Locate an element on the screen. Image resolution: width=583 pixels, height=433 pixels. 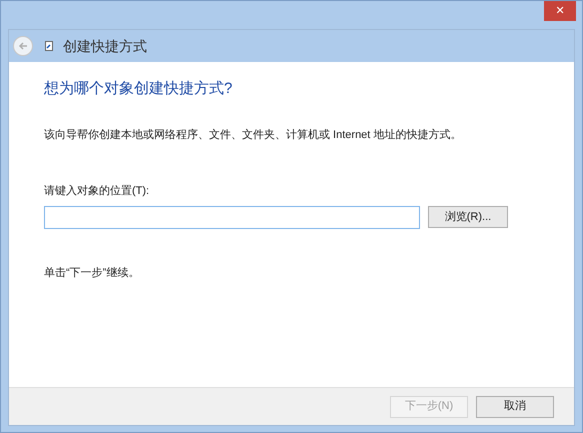
back-arrow-icon is located at coordinates (23, 46).